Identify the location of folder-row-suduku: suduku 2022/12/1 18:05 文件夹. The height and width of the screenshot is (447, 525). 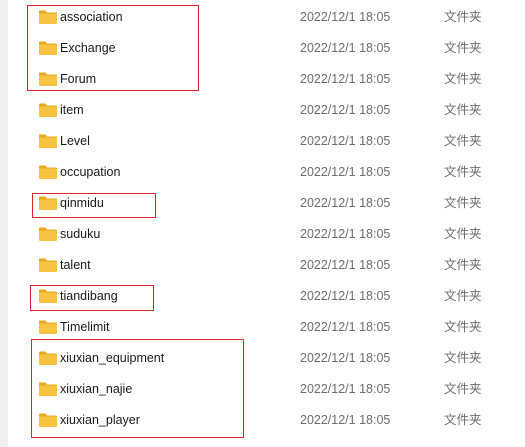
(264, 233).